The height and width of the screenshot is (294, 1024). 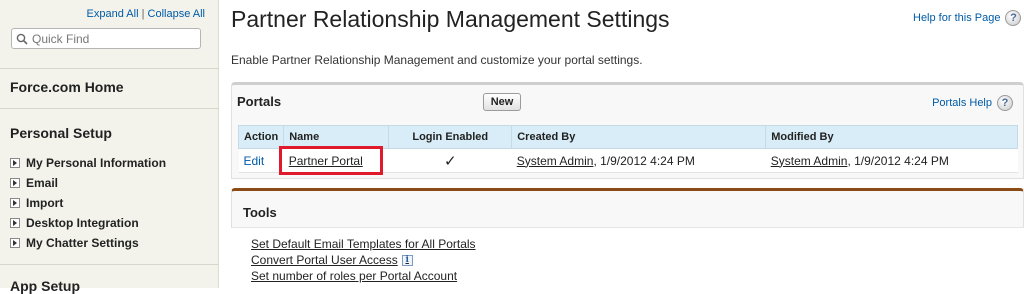 What do you see at coordinates (82, 243) in the screenshot?
I see `sidebar-item-label: My Chatter Settings` at bounding box center [82, 243].